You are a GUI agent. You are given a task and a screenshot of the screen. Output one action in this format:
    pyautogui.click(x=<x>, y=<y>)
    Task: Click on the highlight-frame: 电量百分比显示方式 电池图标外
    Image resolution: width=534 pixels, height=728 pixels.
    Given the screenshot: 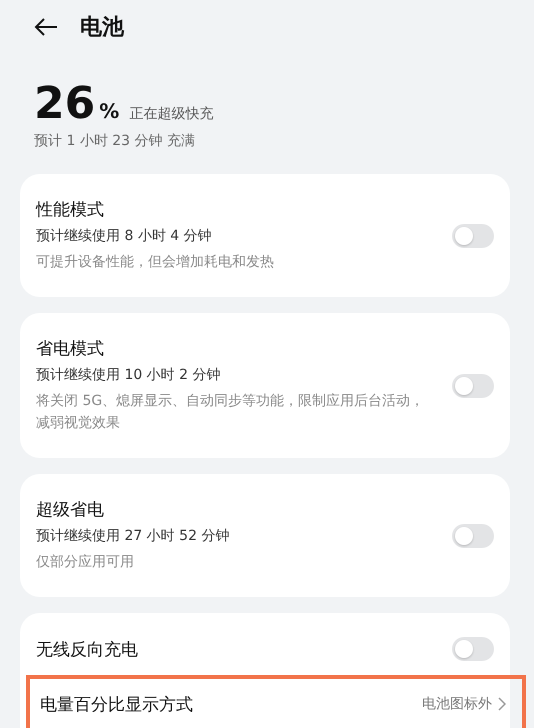 What is the action you would take?
    pyautogui.click(x=276, y=701)
    